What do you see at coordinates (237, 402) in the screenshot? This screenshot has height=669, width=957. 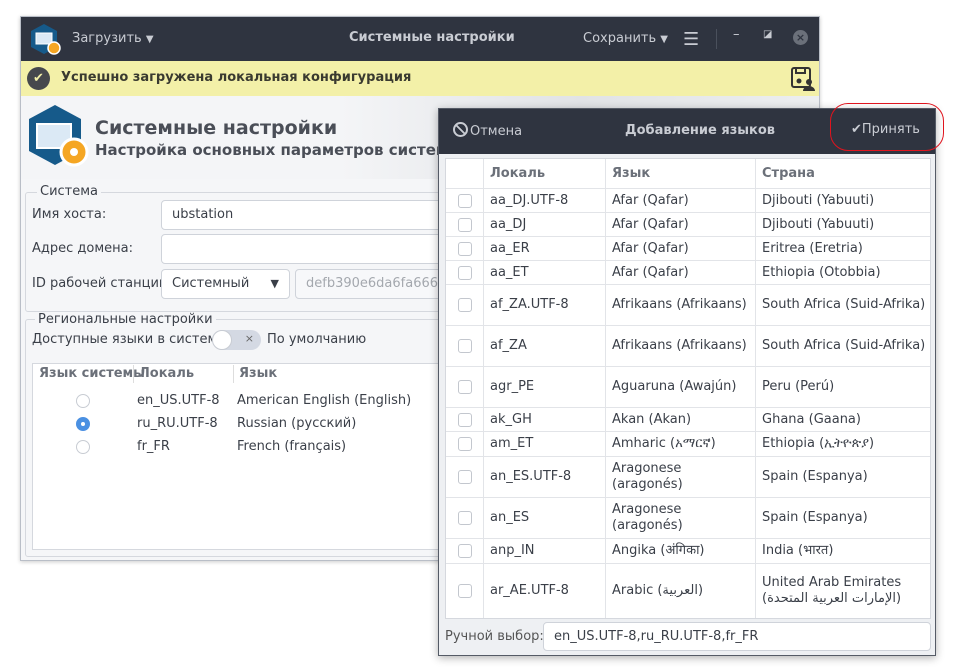 I see `table-row: en_US.UTF-8 American English (English)` at bounding box center [237, 402].